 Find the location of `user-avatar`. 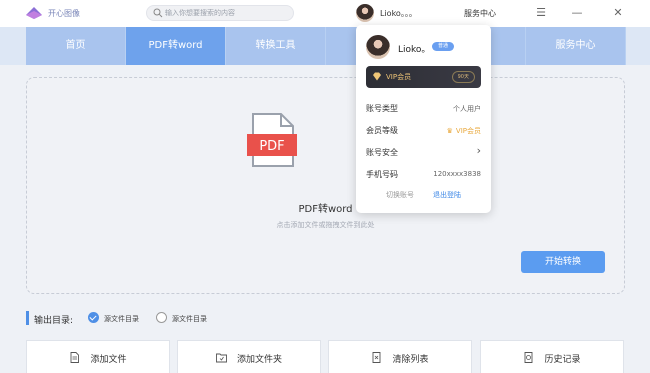

user-avatar is located at coordinates (365, 13).